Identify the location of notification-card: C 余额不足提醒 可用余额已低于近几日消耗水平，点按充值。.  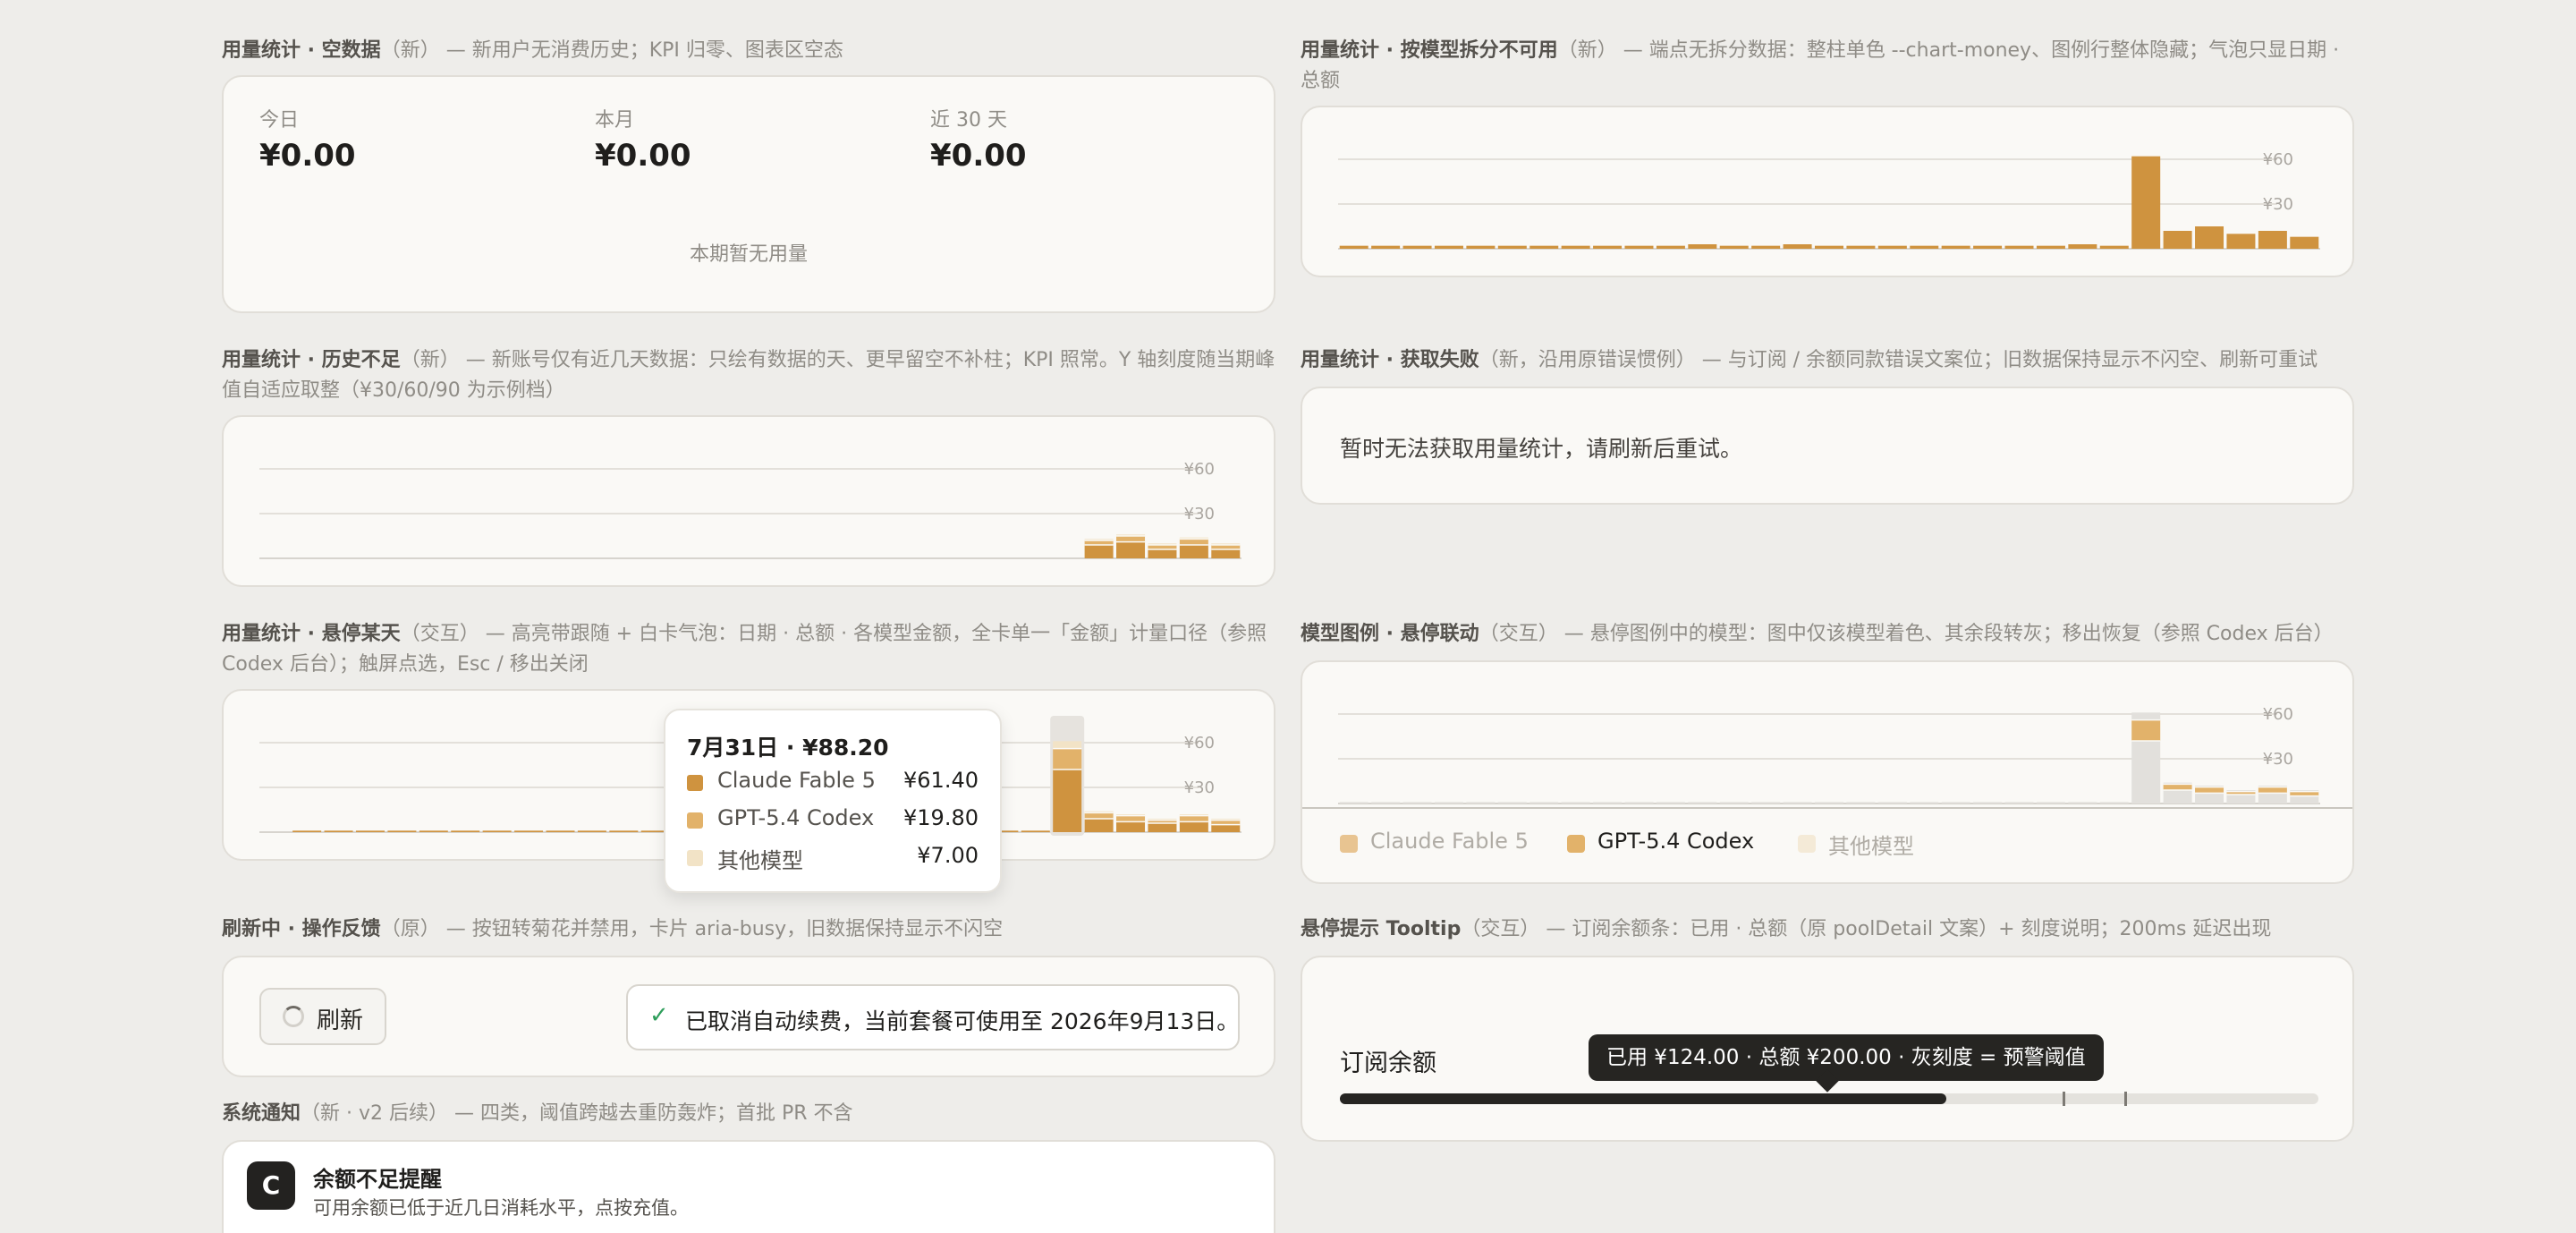
(748, 1186).